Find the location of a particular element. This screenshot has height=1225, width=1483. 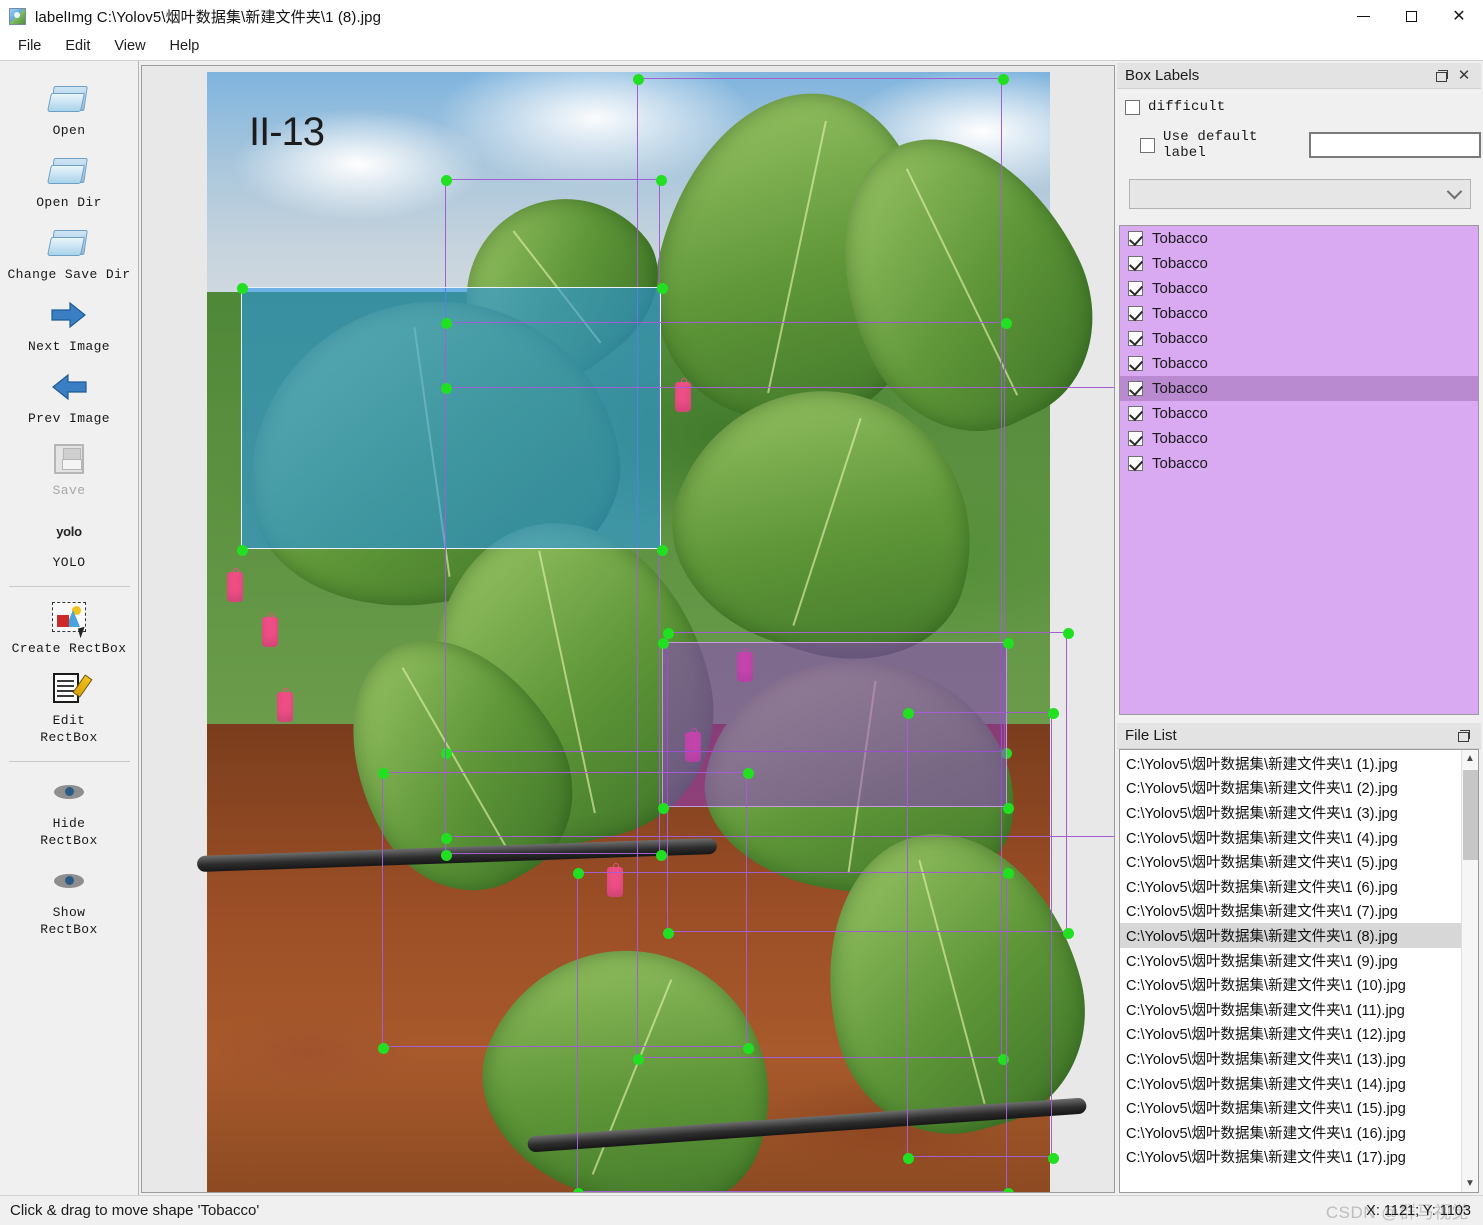

file-list-item: C:\Yolov5\烟叶数据集\新建文件夹\1 (1).jpg is located at coordinates (1290, 763).